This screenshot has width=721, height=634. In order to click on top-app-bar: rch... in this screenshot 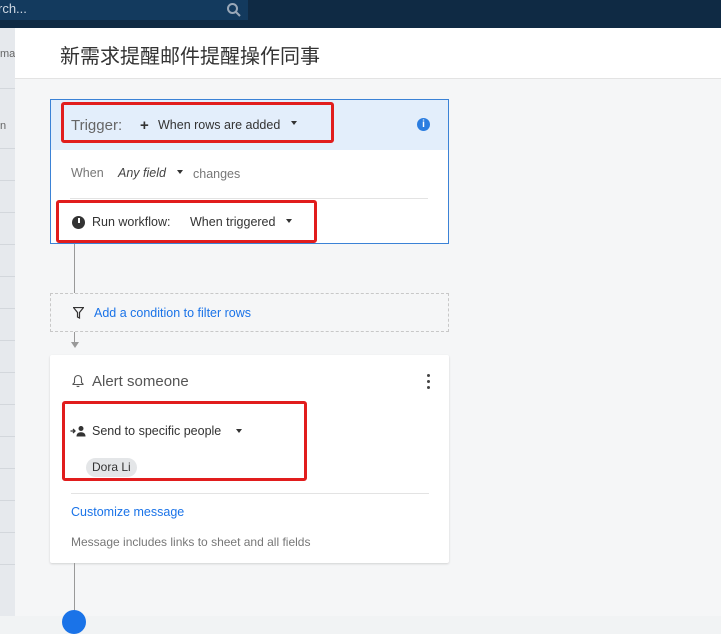, I will do `click(360, 14)`.